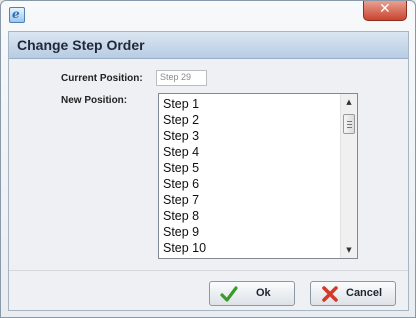 This screenshot has height=318, width=416. What do you see at coordinates (94, 100) in the screenshot?
I see `new-position-label: New Position:` at bounding box center [94, 100].